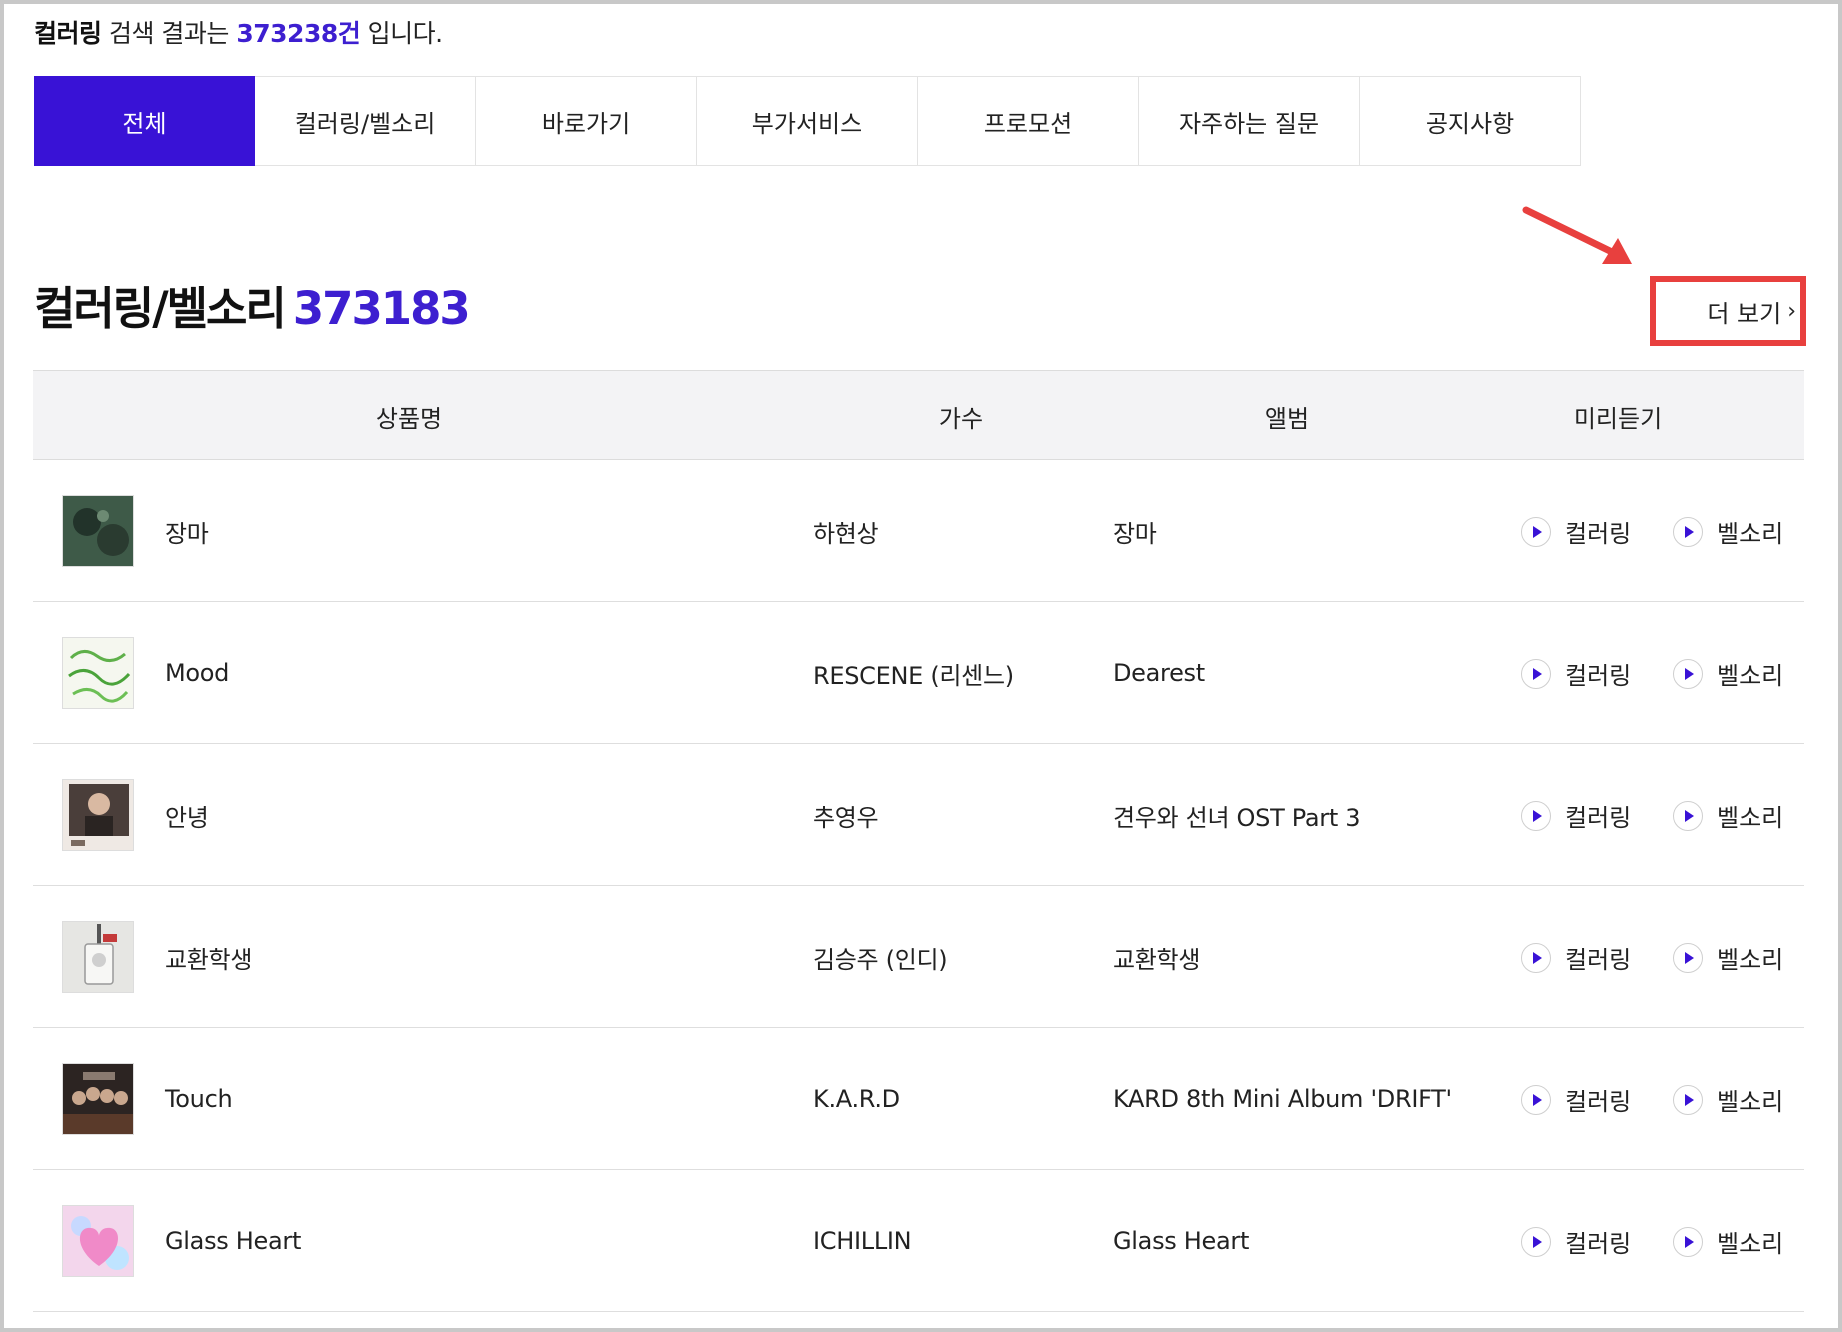  I want to click on tab-shortcuts: 바로가기, so click(586, 121).